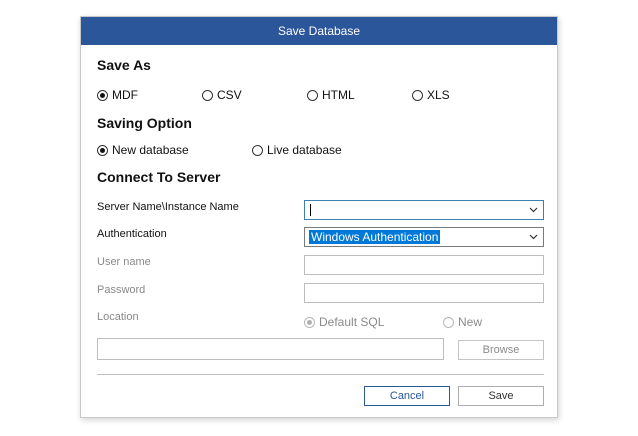 The width and height of the screenshot is (638, 436). I want to click on location-label: Location, so click(118, 317).